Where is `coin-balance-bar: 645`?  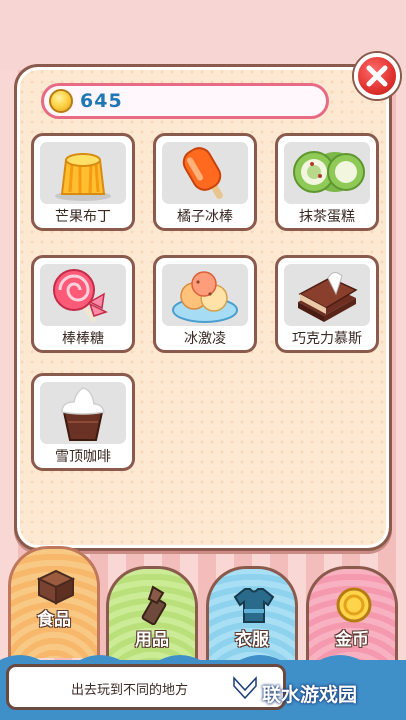 coin-balance-bar: 645 is located at coordinates (185, 101).